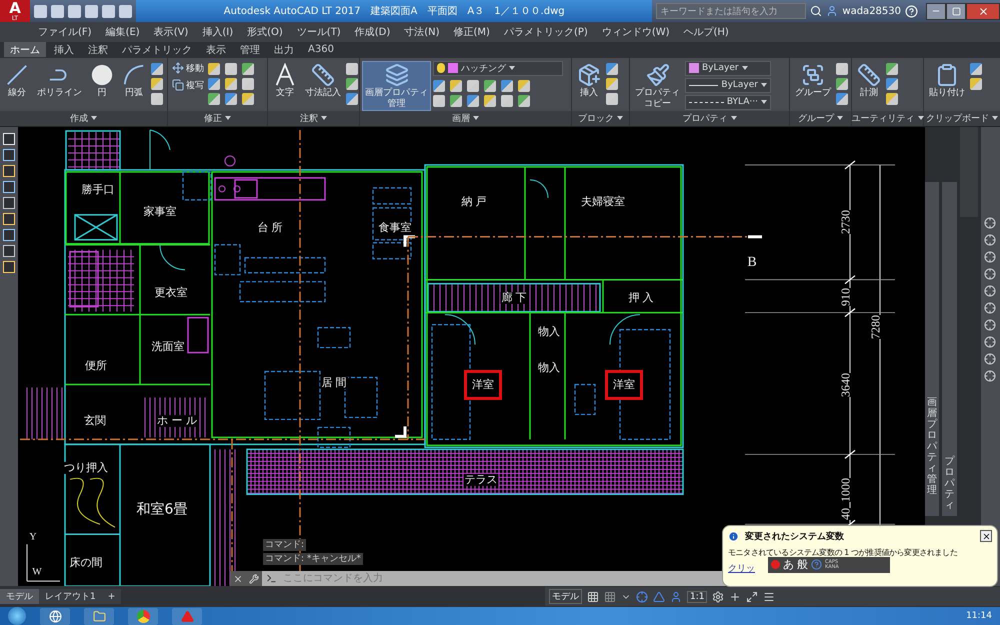 This screenshot has width=1000, height=625. I want to click on add-tab-button: +, so click(112, 596).